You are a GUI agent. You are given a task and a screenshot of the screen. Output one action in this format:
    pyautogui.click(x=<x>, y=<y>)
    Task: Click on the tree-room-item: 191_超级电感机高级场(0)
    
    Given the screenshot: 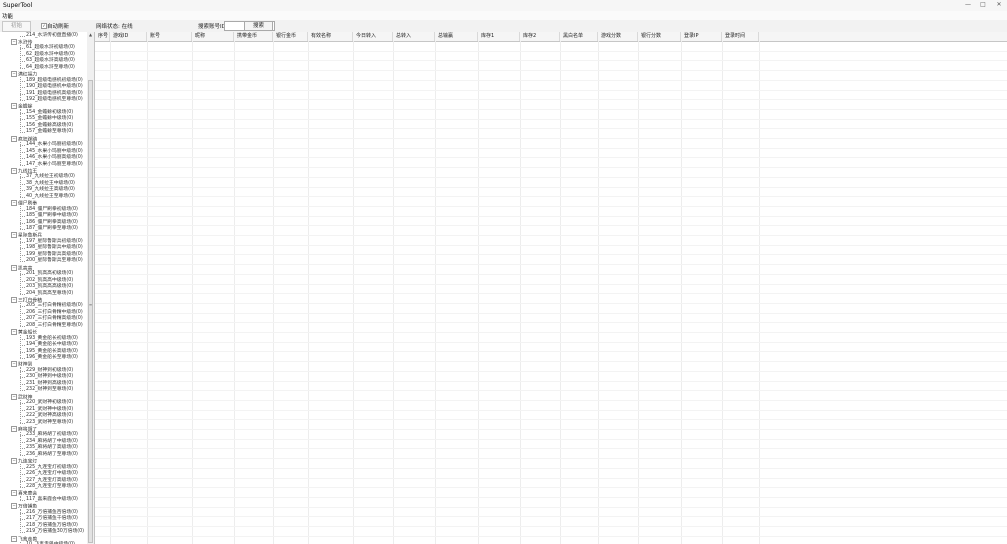 What is the action you would take?
    pyautogui.click(x=54, y=94)
    